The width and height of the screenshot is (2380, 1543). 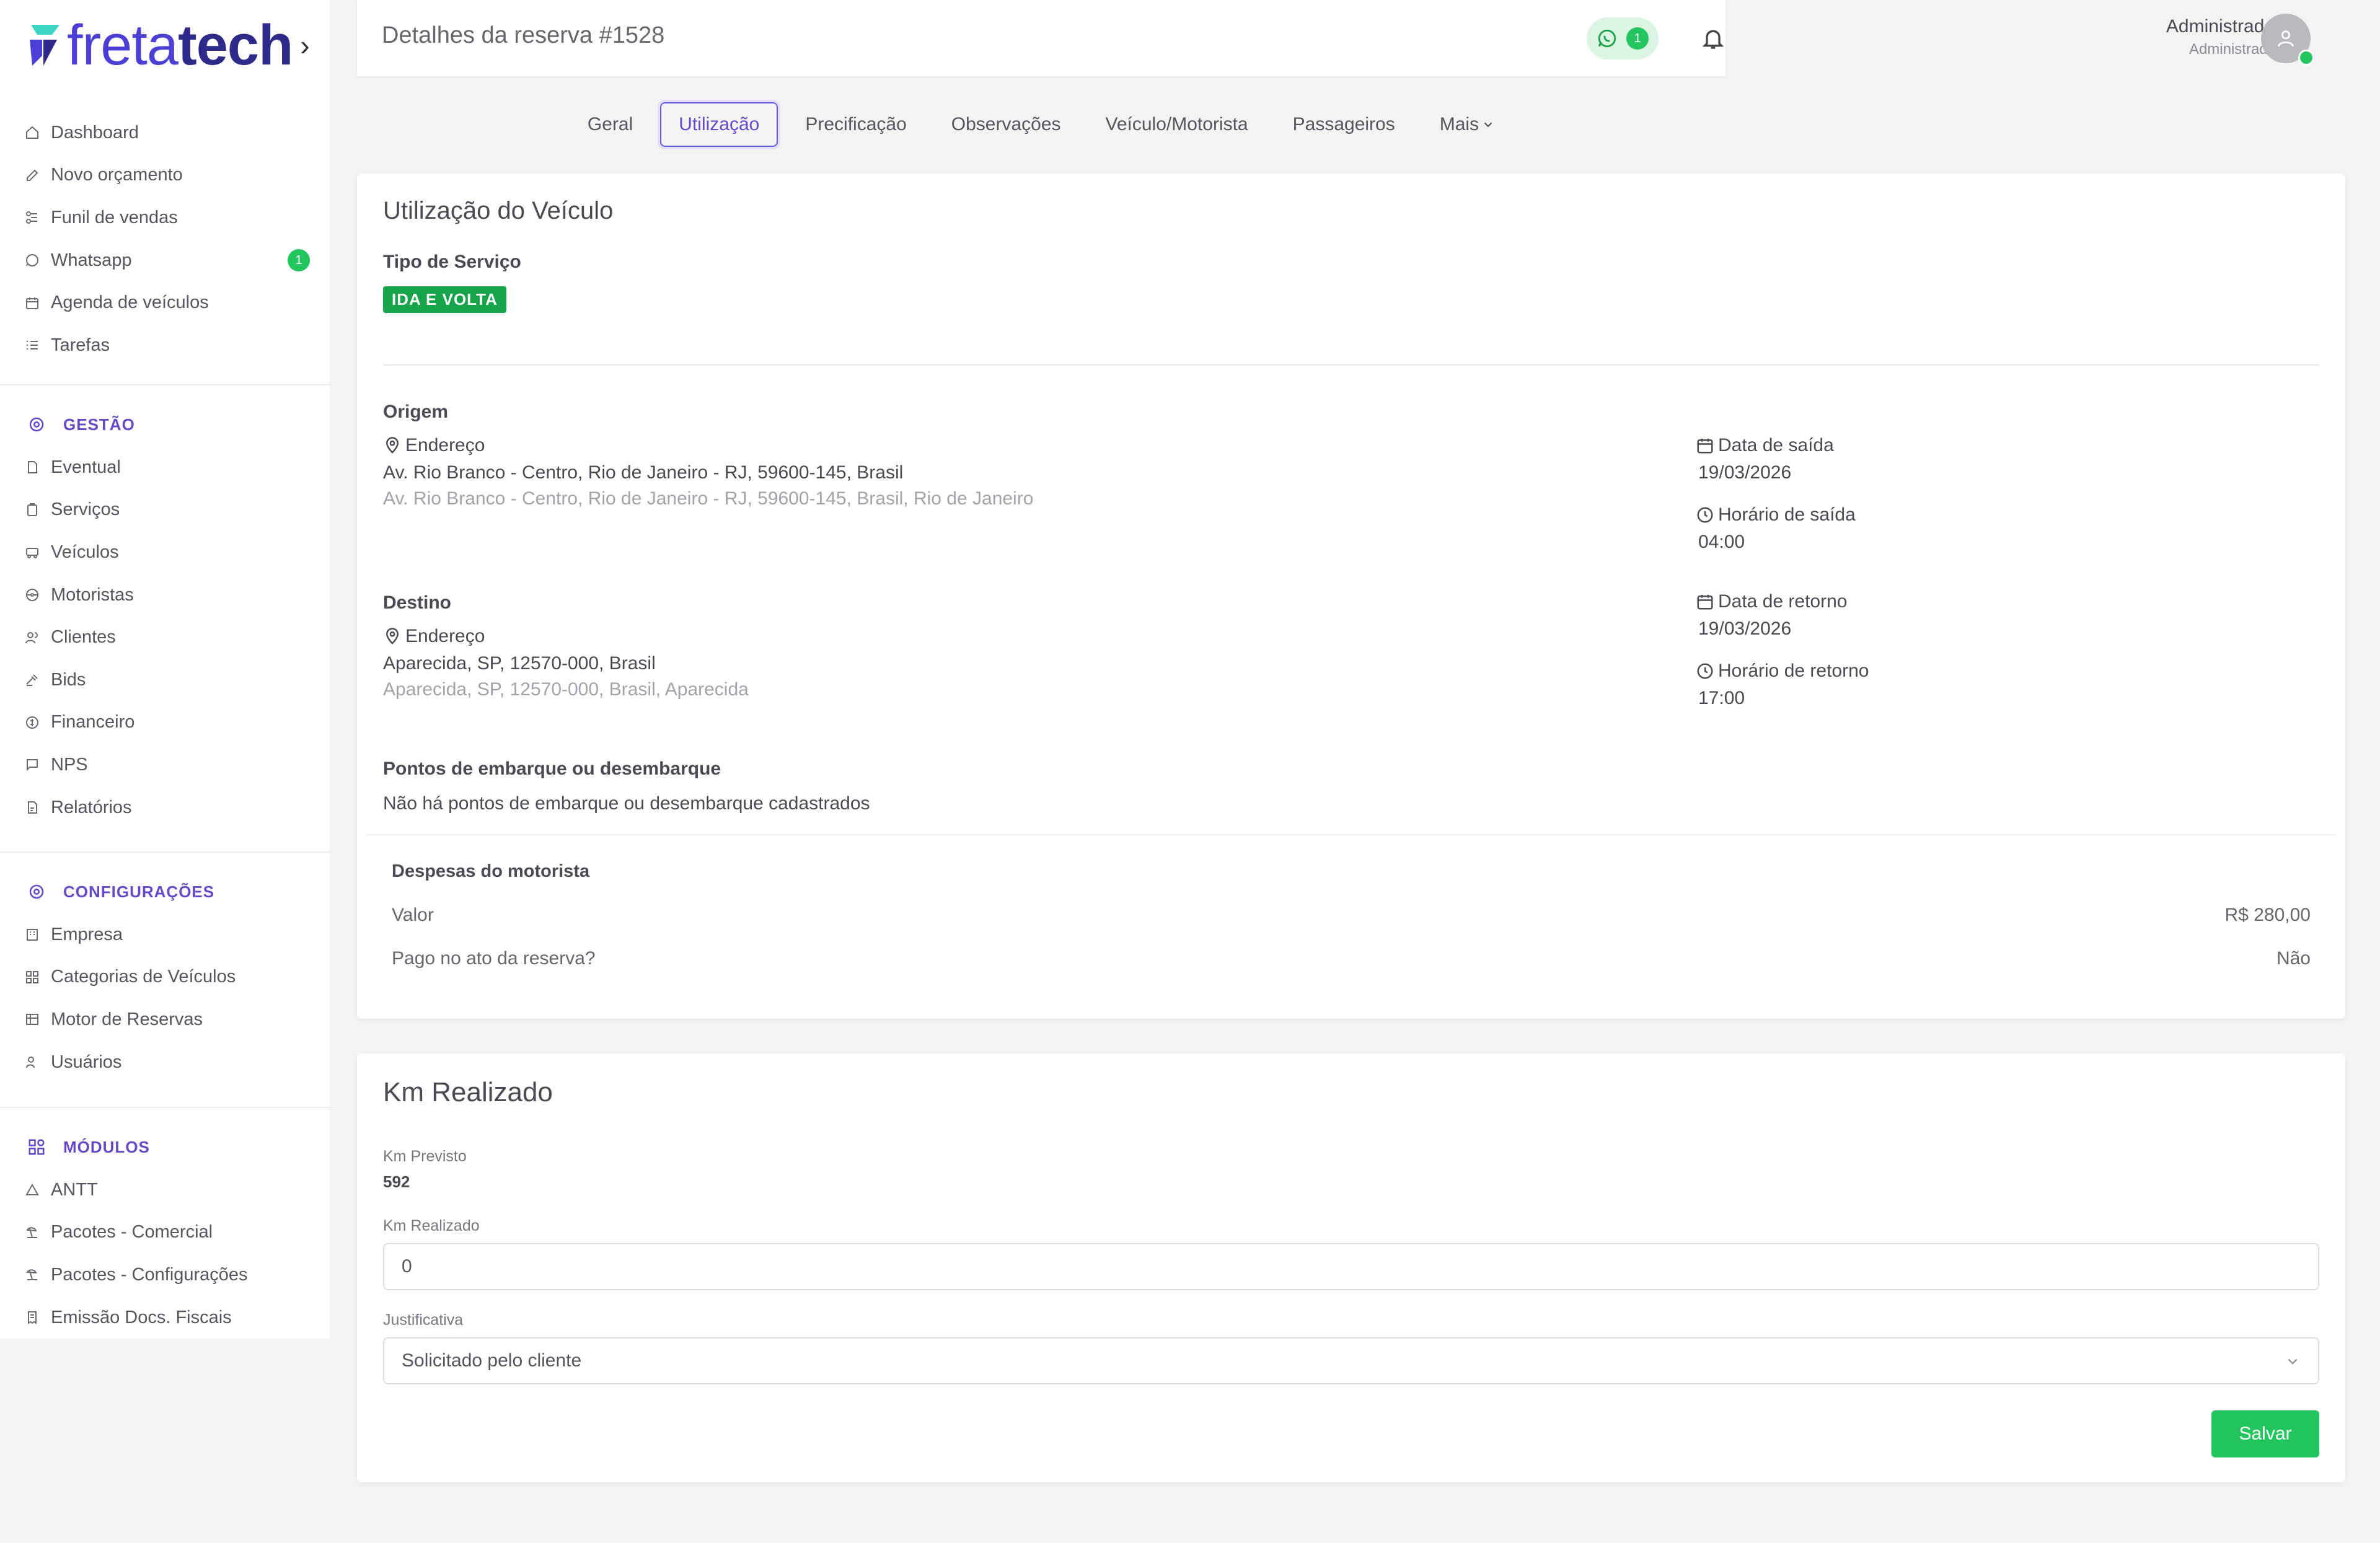 I want to click on logo-mark-icon, so click(x=45, y=45).